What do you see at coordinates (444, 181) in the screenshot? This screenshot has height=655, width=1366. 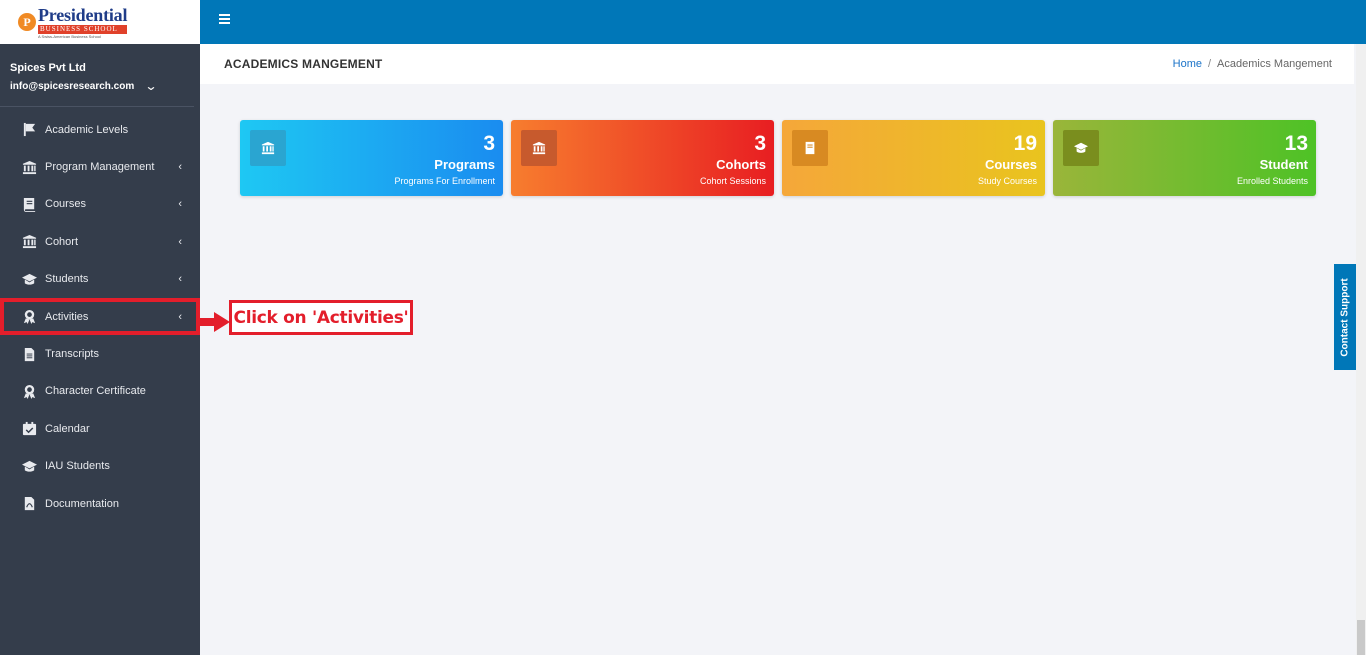 I see `card-subtitle: Programs For Enrollment` at bounding box center [444, 181].